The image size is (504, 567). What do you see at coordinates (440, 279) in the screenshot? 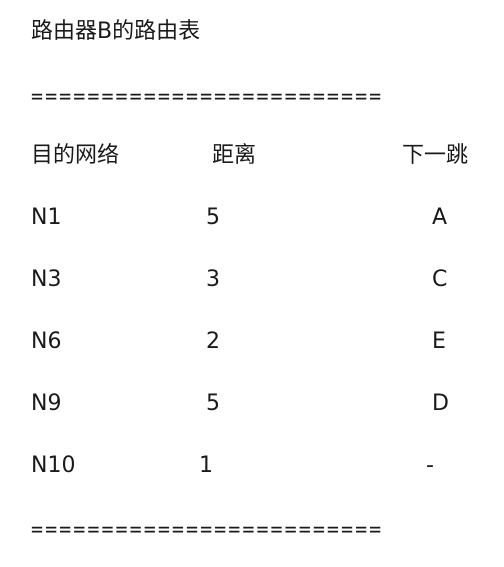
I see `row-next-hop: C` at bounding box center [440, 279].